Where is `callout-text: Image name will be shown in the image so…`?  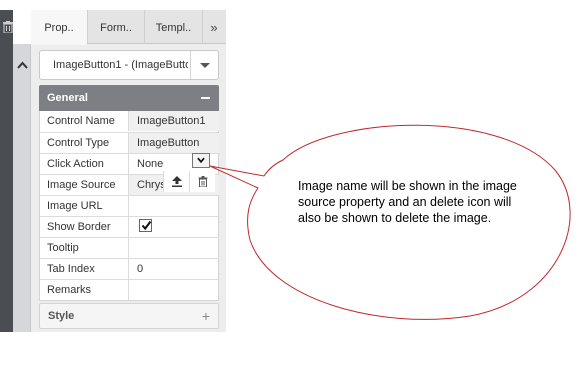
callout-text: Image name will be shown in the image so… is located at coordinates (407, 202).